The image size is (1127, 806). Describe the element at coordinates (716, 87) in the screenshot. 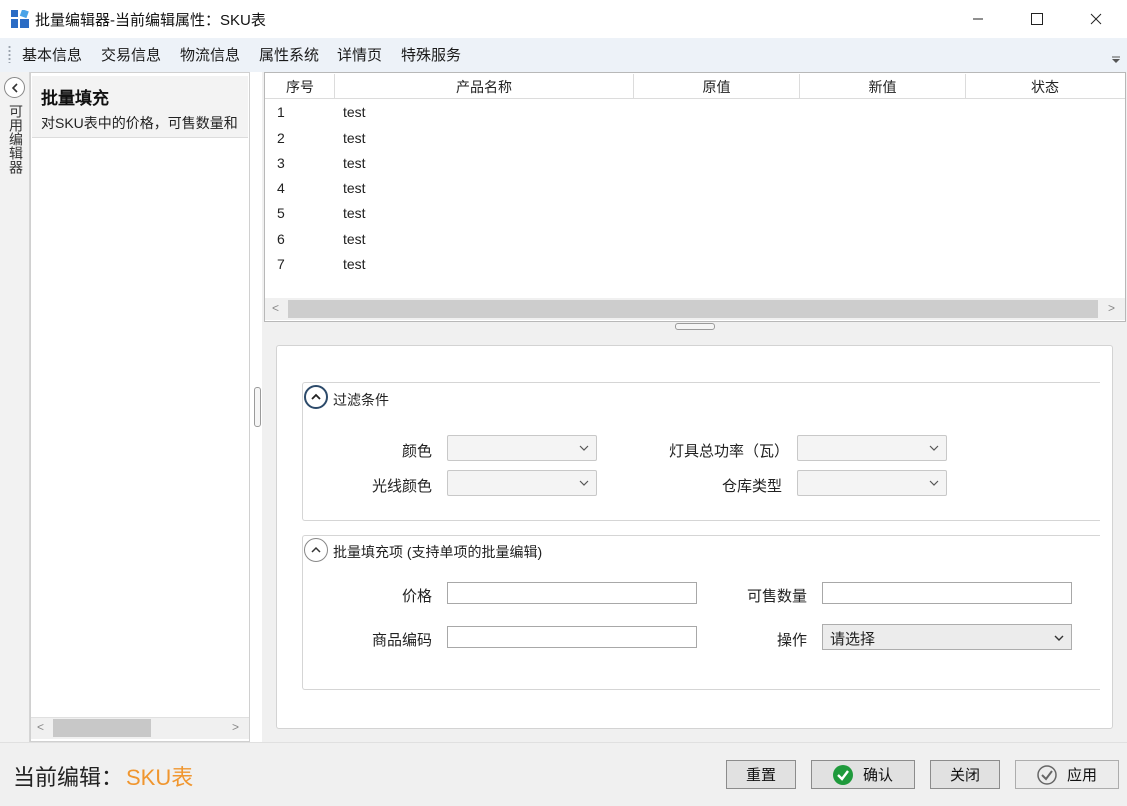

I see `column-header-original-value: 原值` at that location.